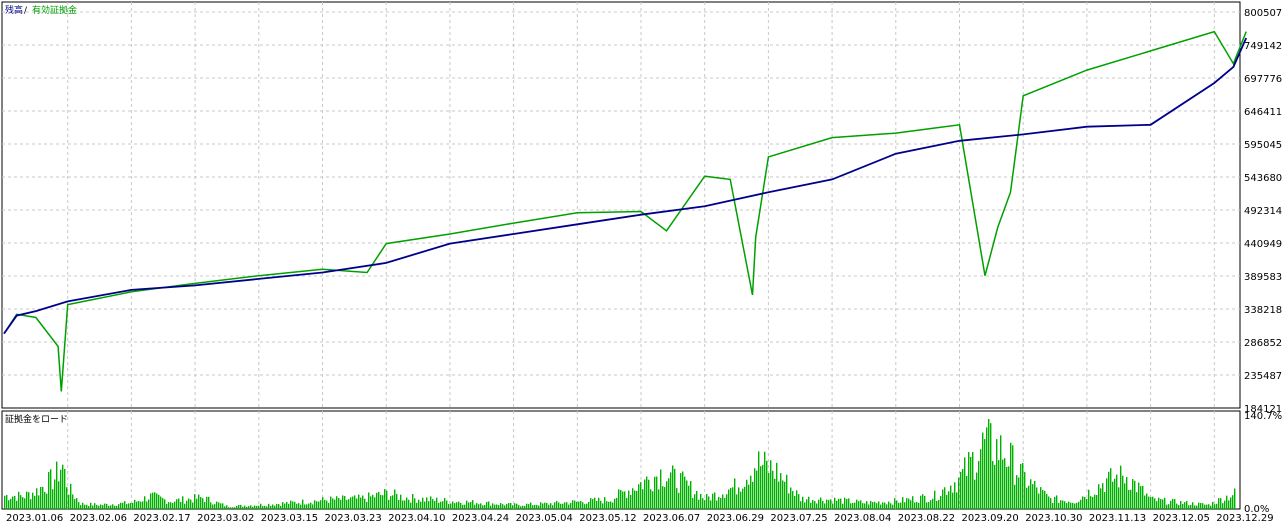 Image resolution: width=1283 pixels, height=525 pixels. I want to click on x-tick-label: 2023.04.24, so click(480, 518).